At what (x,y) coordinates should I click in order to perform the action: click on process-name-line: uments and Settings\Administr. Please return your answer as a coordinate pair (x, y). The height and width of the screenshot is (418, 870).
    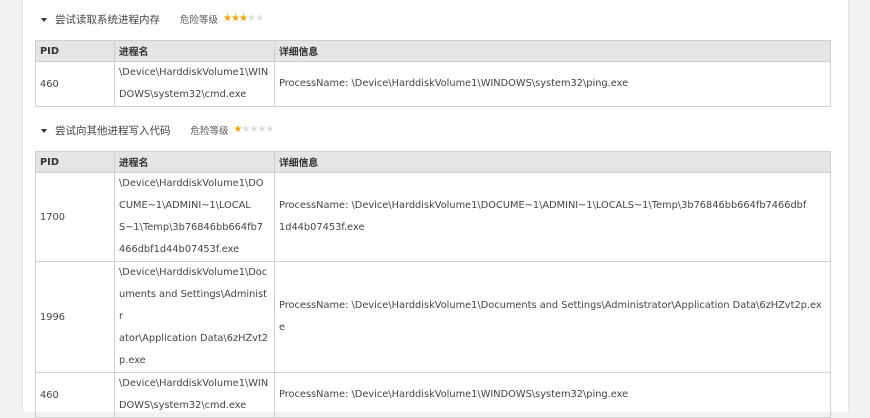
    Looking at the image, I should click on (193, 305).